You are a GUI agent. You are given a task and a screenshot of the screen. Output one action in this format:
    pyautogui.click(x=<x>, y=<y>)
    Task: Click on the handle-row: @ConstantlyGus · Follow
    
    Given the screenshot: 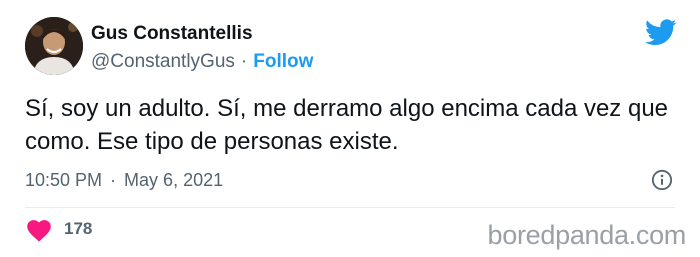 What is the action you would take?
    pyautogui.click(x=202, y=62)
    